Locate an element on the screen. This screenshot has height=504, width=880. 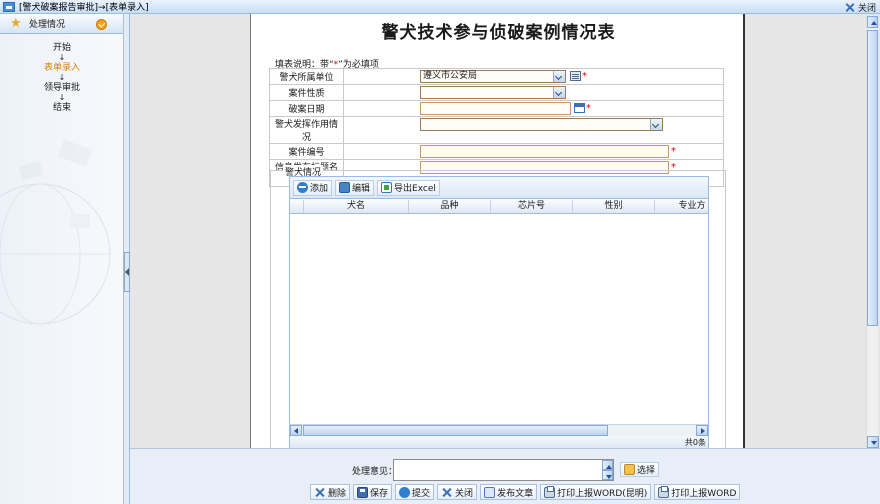
publish-article-button: 发布文章 is located at coordinates (509, 492).